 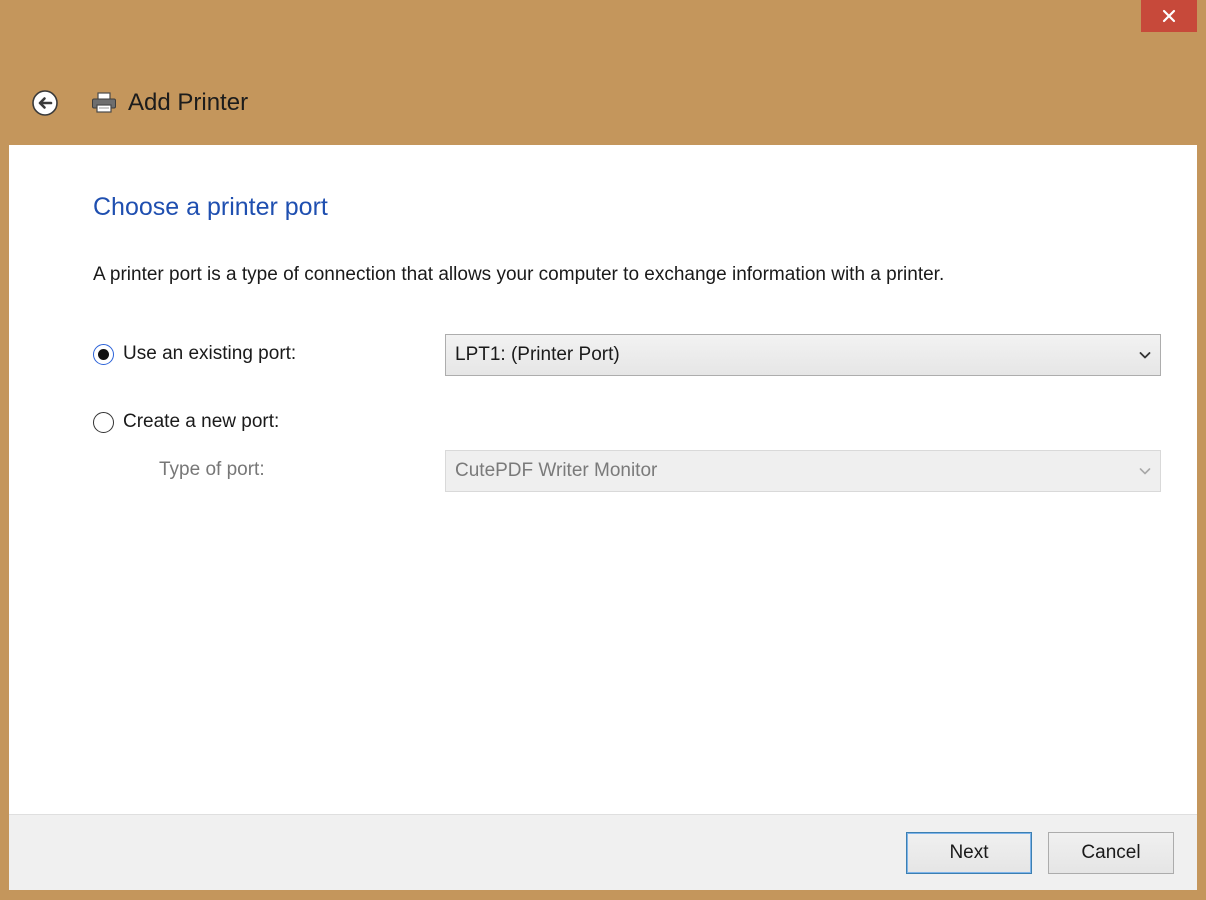 I want to click on printer-icon, so click(x=104, y=103).